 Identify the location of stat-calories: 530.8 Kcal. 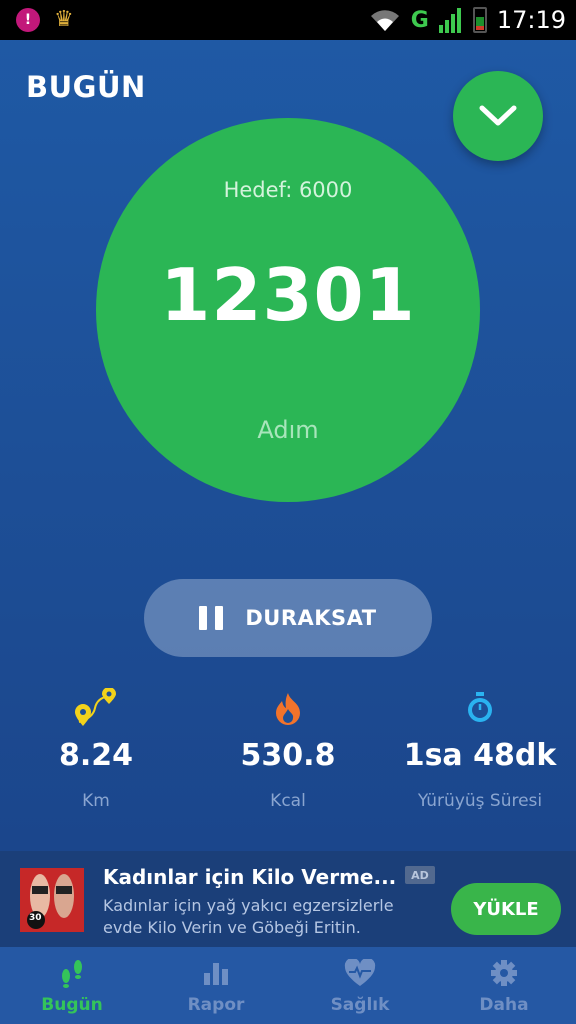
(288, 748).